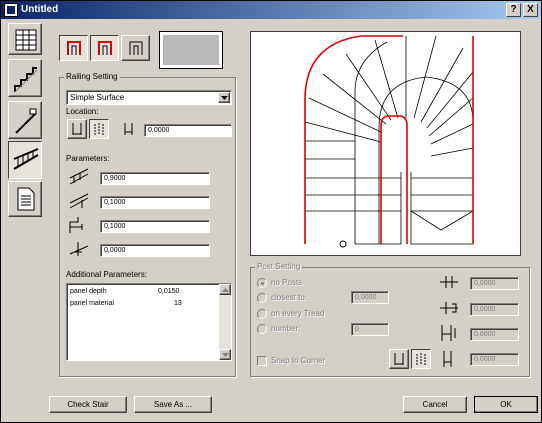 This screenshot has height=423, width=542. I want to click on check-stair-button: Check Stair, so click(88, 404).